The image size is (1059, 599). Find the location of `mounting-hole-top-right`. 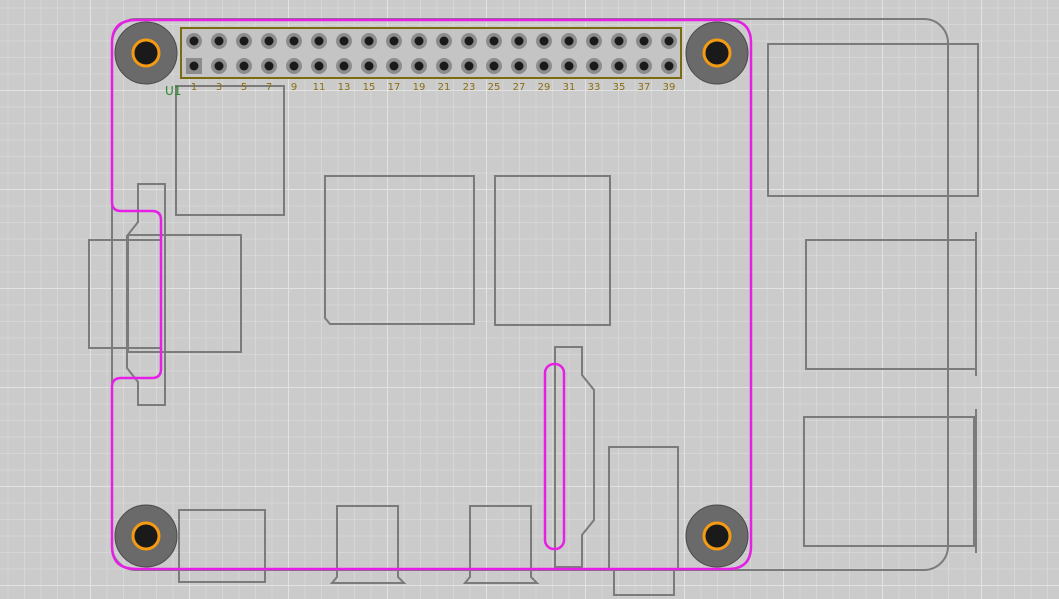

mounting-hole-top-right is located at coordinates (717, 53).